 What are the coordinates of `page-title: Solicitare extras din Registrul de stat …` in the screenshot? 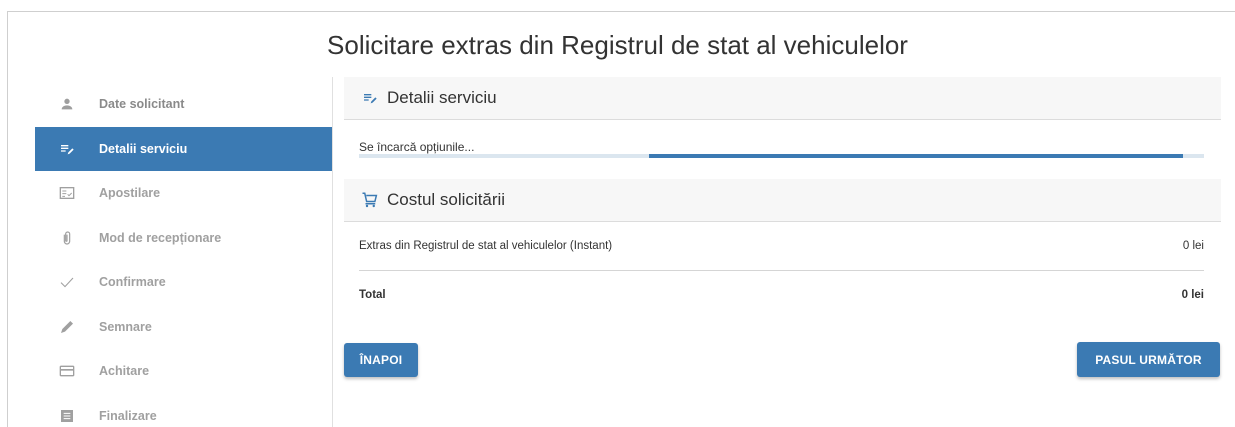 It's located at (617, 45).